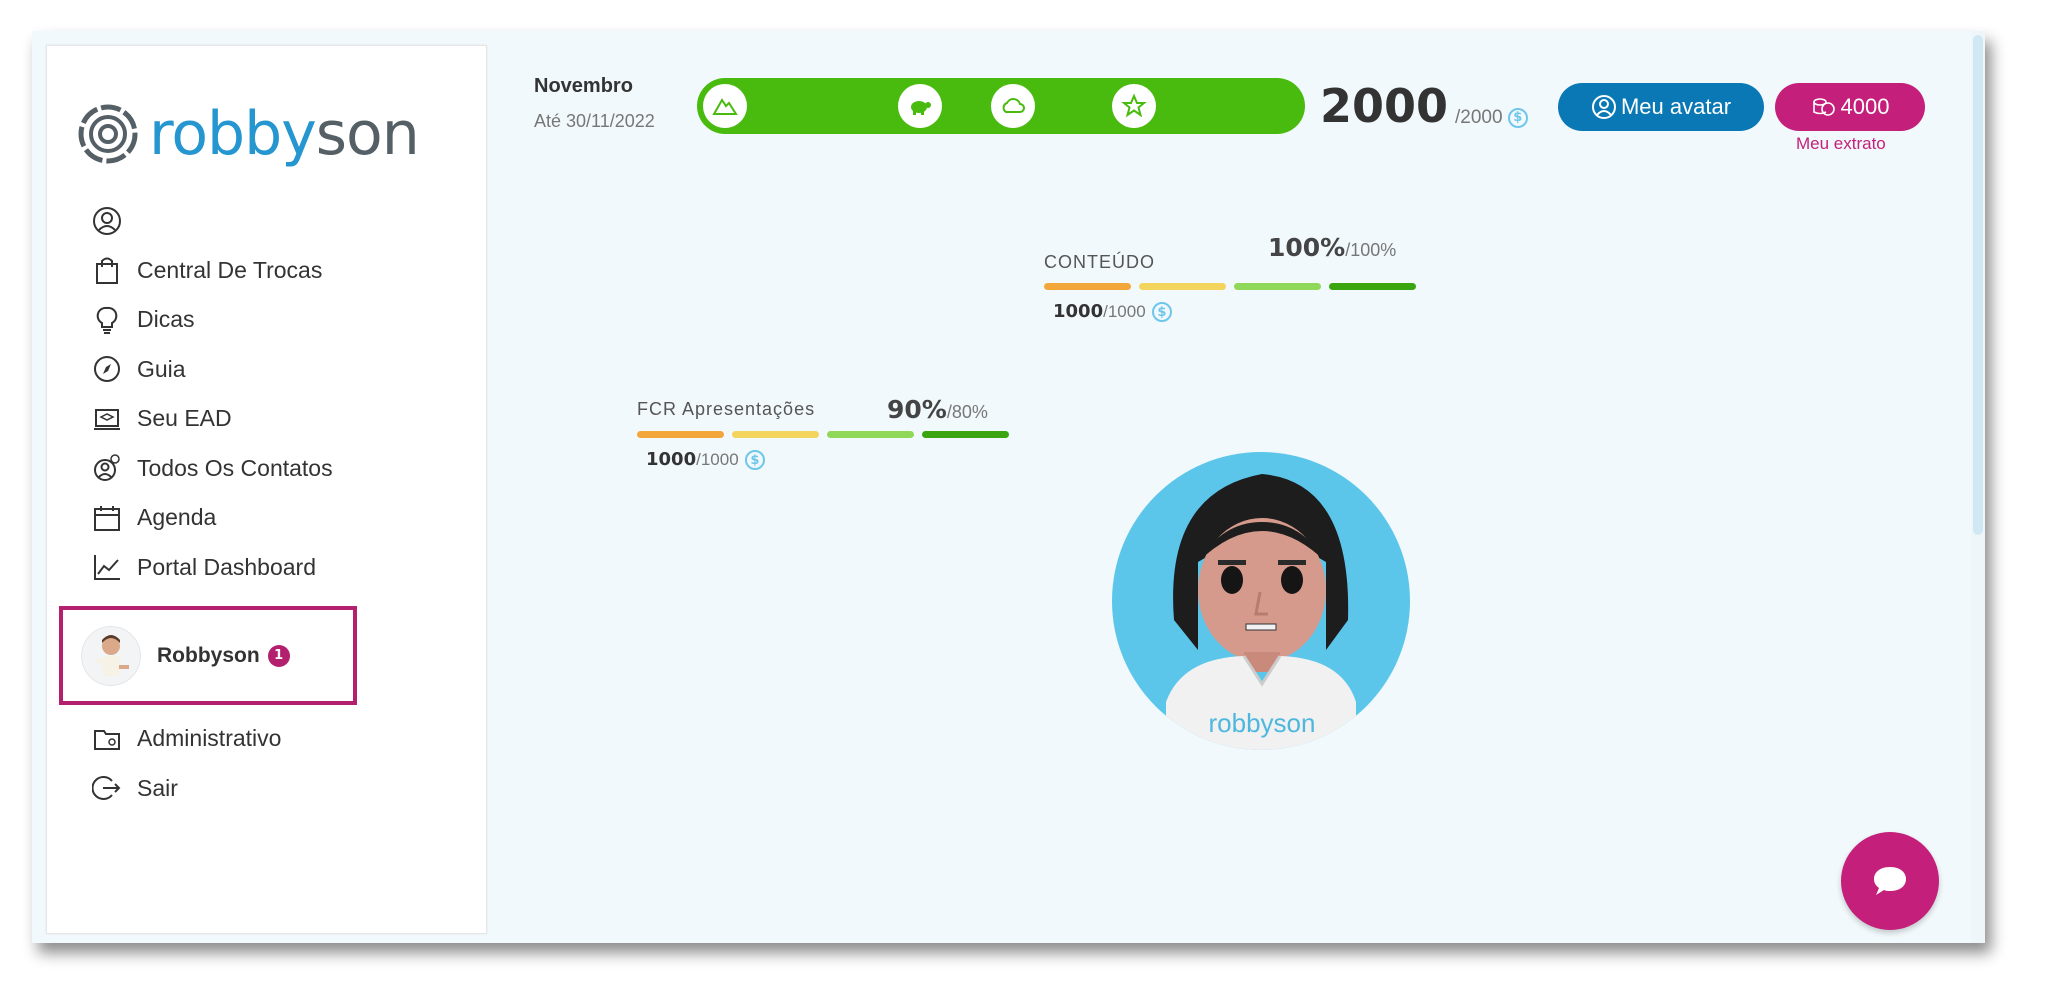 This screenshot has width=2048, height=1008. I want to click on sidebar-item-dicas: Dicas, so click(212, 320).